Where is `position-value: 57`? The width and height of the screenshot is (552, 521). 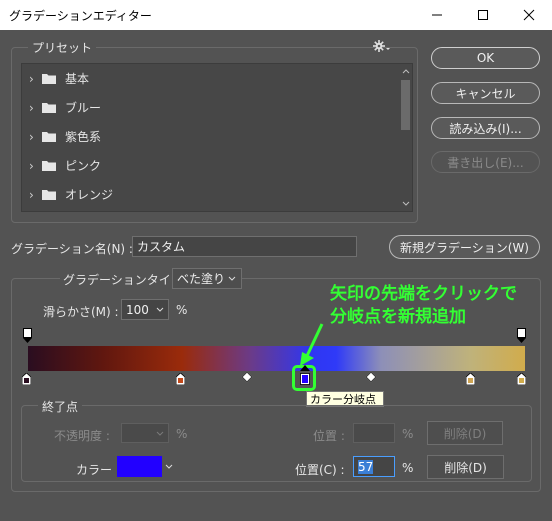 position-value: 57 is located at coordinates (366, 466).